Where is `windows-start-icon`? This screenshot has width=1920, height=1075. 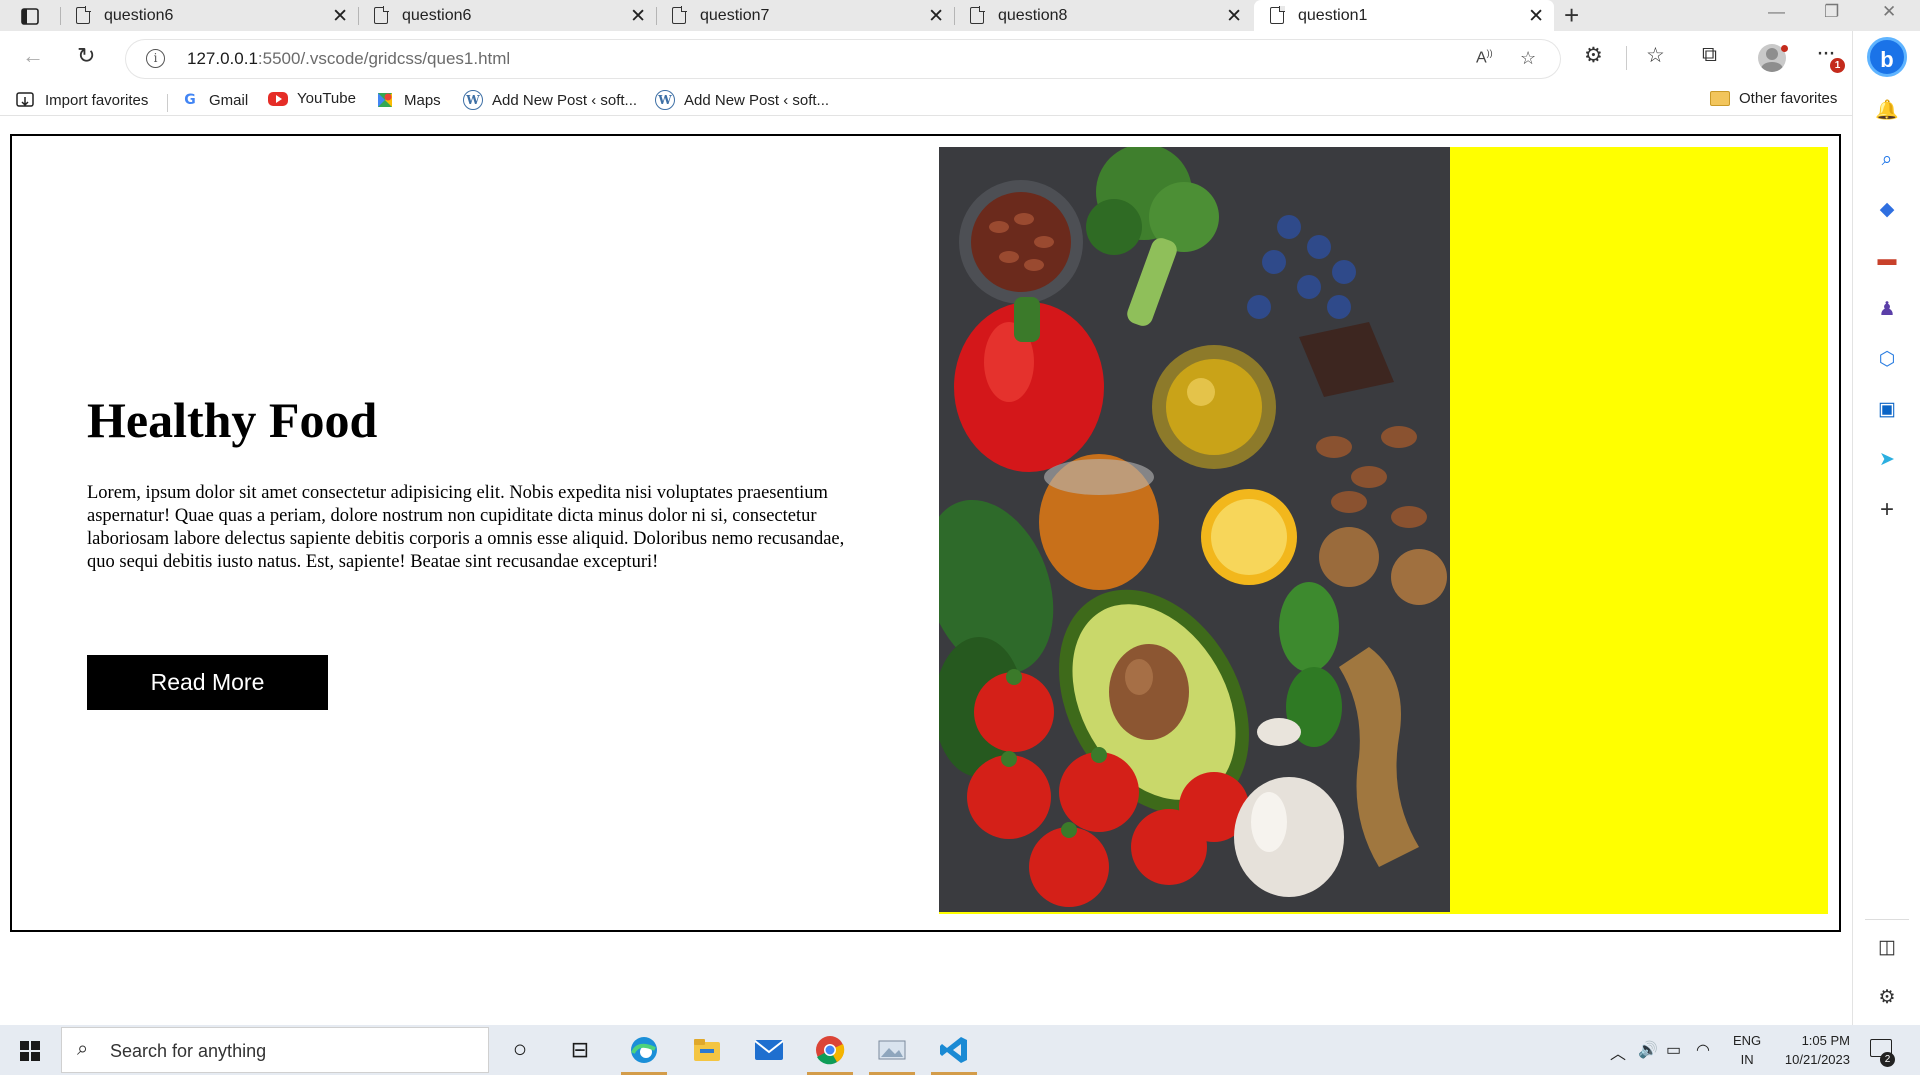 windows-start-icon is located at coordinates (30, 1051).